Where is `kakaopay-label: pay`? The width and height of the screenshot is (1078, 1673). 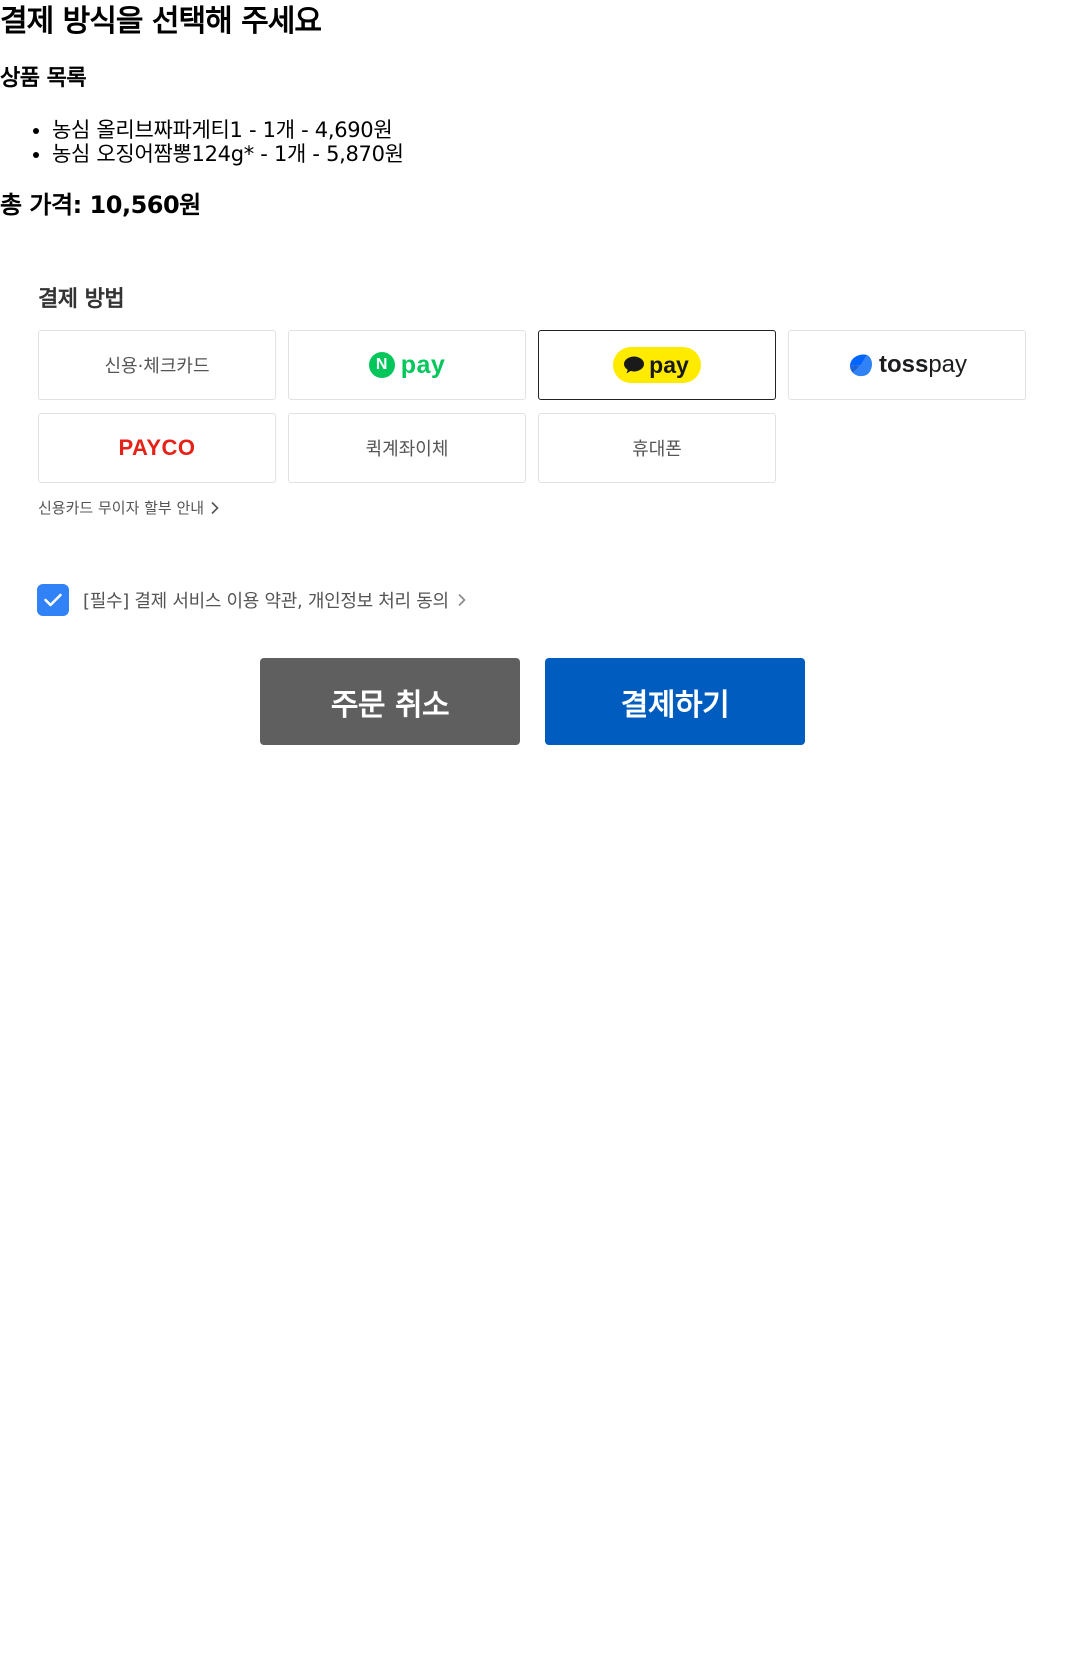 kakaopay-label: pay is located at coordinates (669, 364).